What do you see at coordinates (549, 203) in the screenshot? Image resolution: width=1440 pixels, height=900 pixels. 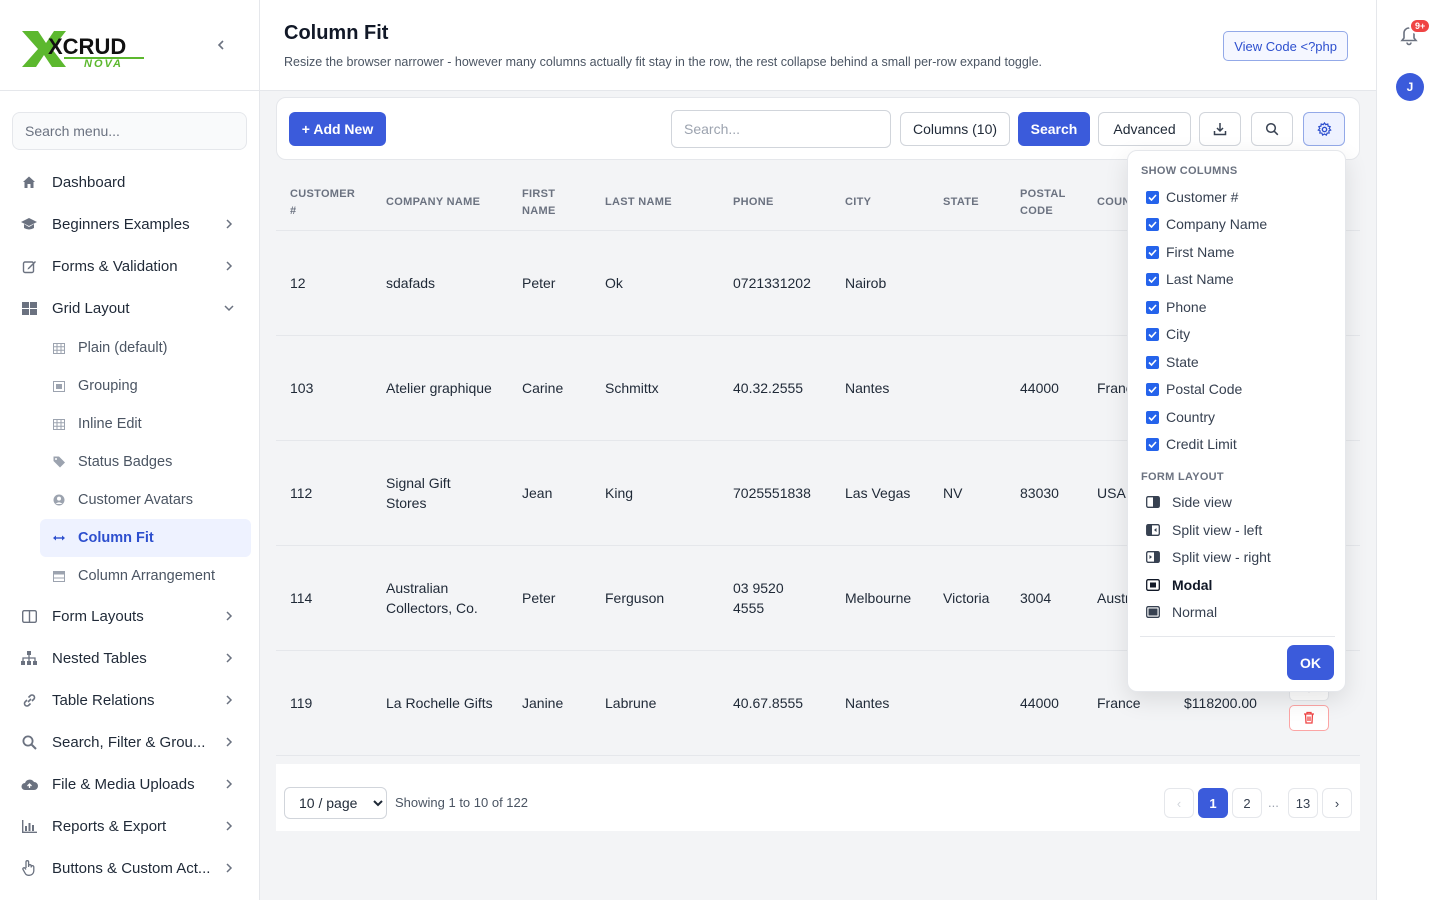 I see `column-header: FIRST NAME` at bounding box center [549, 203].